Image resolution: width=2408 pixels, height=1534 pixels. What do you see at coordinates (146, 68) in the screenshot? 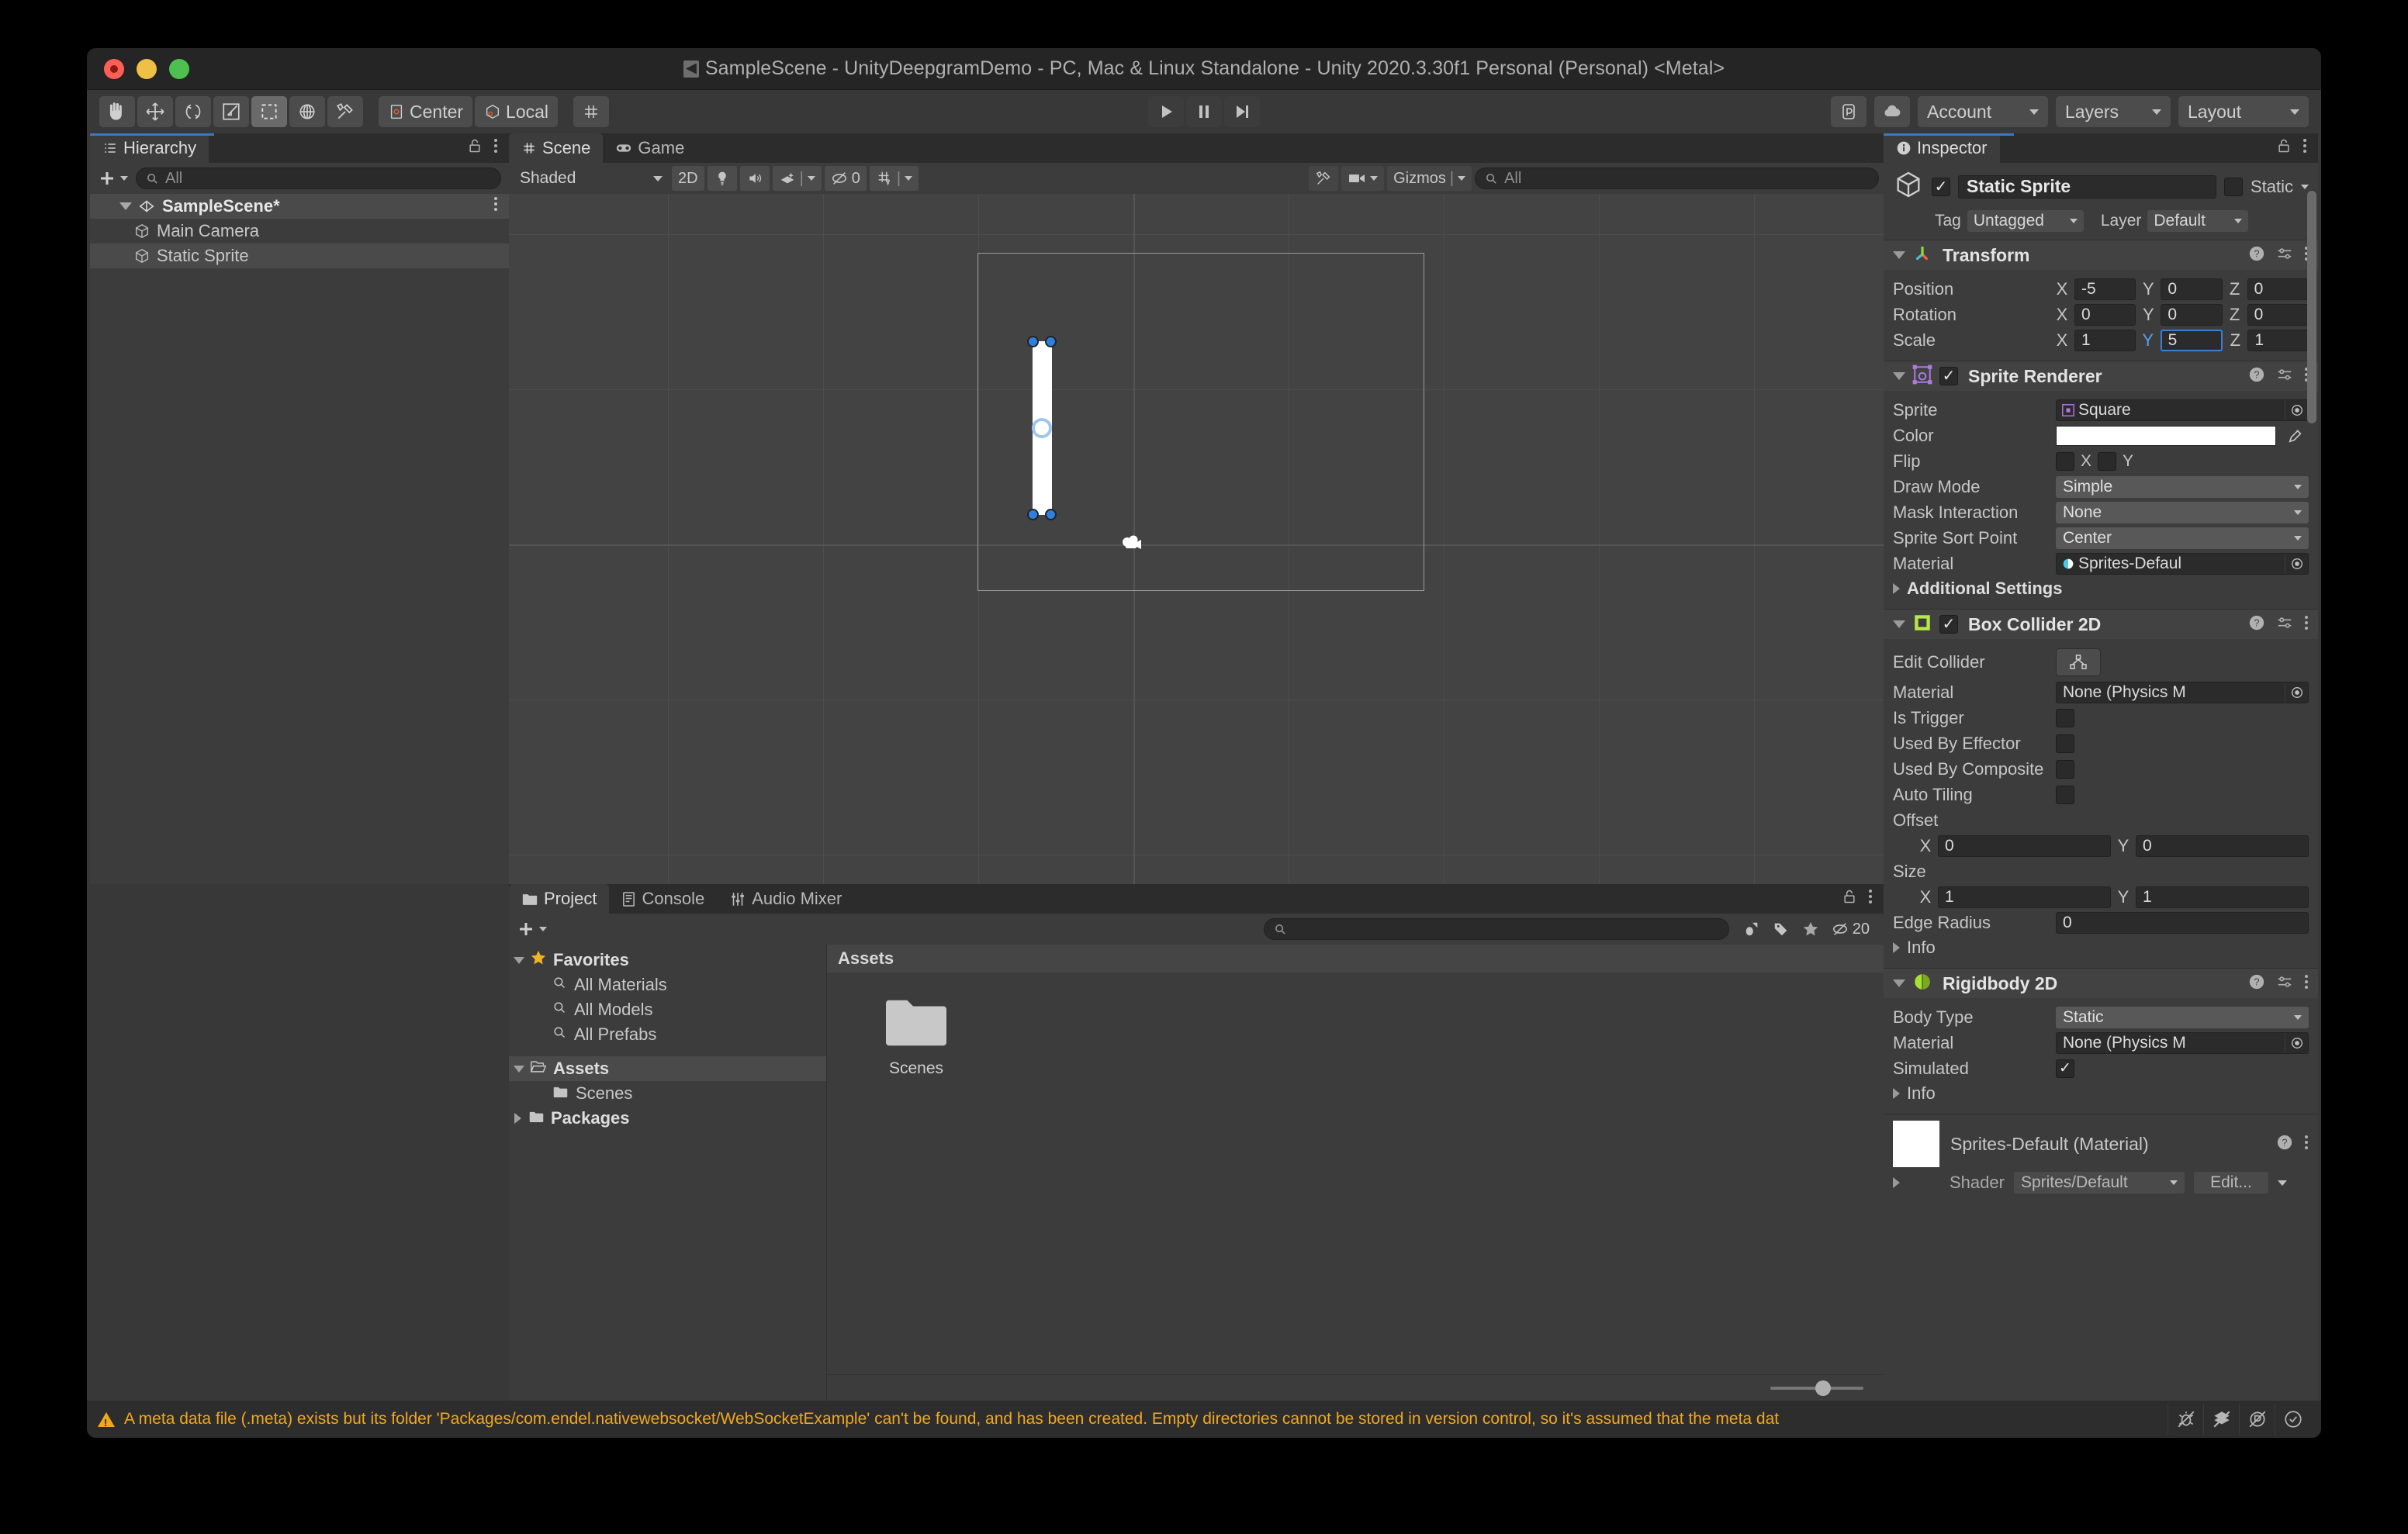
I see `window-controls` at bounding box center [146, 68].